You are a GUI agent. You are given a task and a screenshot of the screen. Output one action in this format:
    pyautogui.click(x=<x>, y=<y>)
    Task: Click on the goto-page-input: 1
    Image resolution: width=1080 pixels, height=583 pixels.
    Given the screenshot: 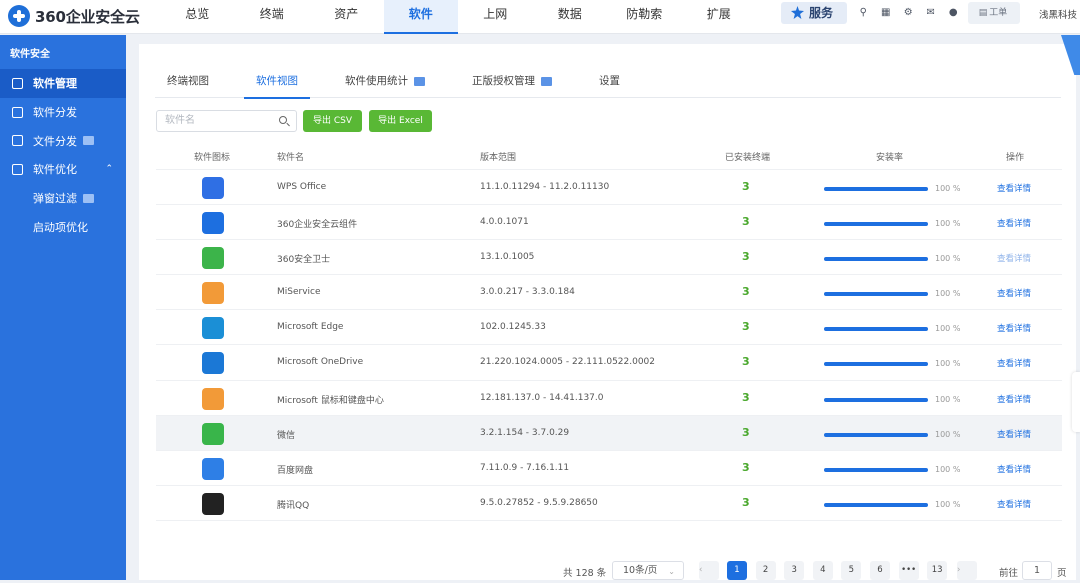 What is the action you would take?
    pyautogui.click(x=1037, y=570)
    